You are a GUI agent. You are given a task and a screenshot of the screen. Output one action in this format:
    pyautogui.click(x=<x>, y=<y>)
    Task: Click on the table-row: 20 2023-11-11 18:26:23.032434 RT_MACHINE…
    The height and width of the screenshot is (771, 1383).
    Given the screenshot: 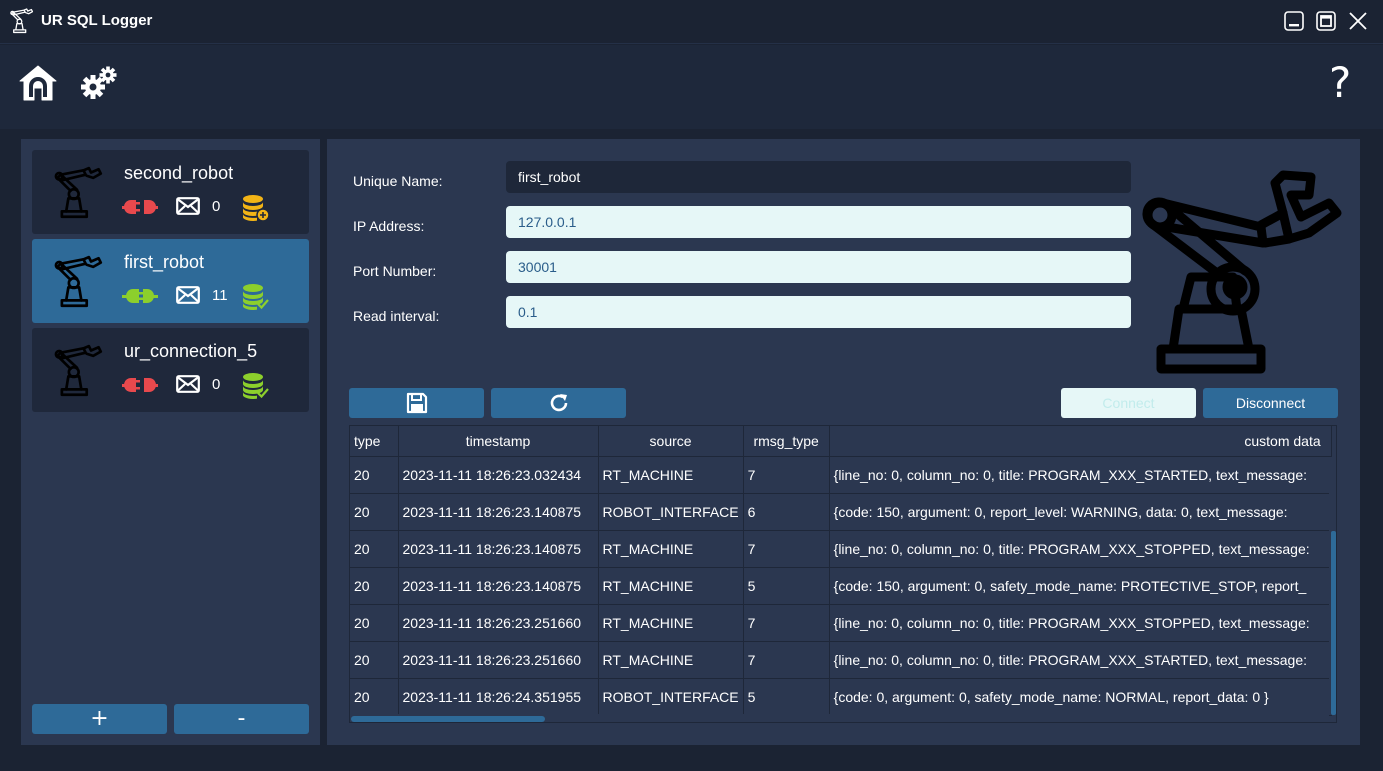 What is the action you would take?
    pyautogui.click(x=841, y=475)
    